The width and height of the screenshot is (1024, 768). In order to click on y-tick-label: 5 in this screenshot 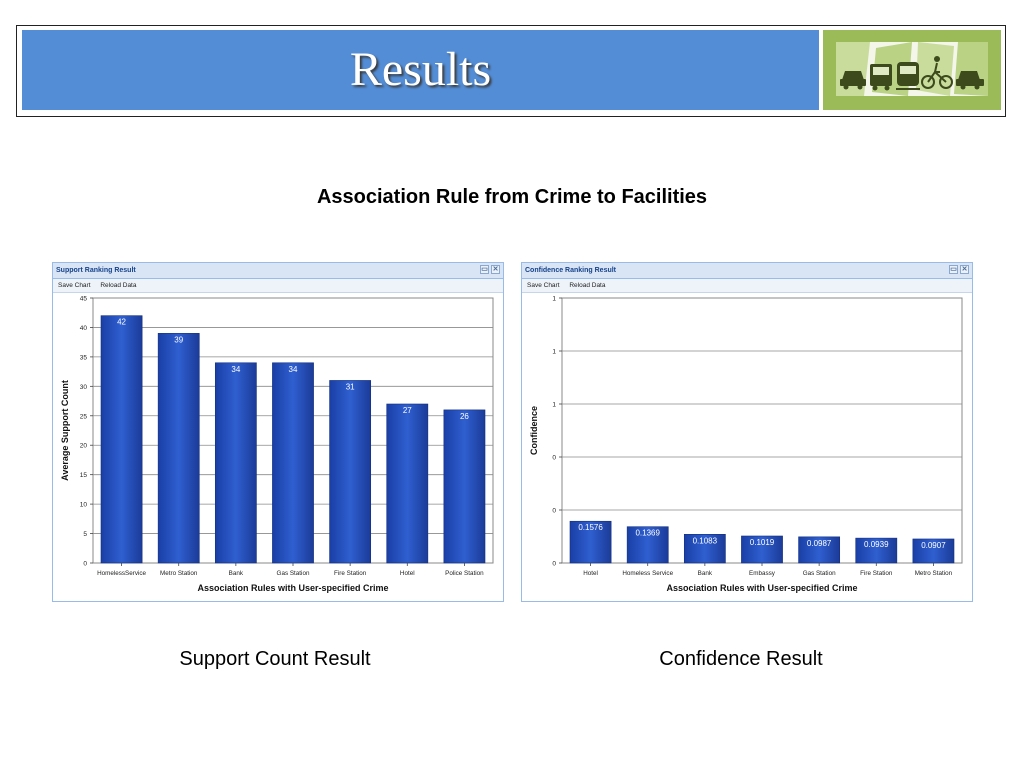, I will do `click(85, 534)`.